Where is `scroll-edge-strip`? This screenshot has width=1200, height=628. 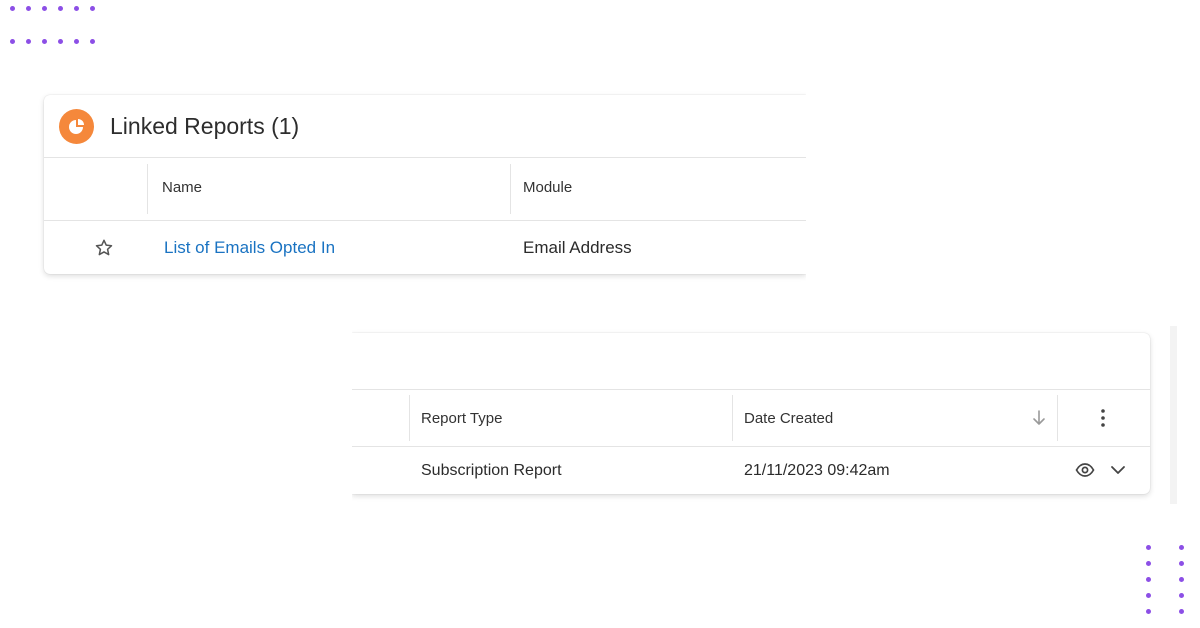
scroll-edge-strip is located at coordinates (1173, 415).